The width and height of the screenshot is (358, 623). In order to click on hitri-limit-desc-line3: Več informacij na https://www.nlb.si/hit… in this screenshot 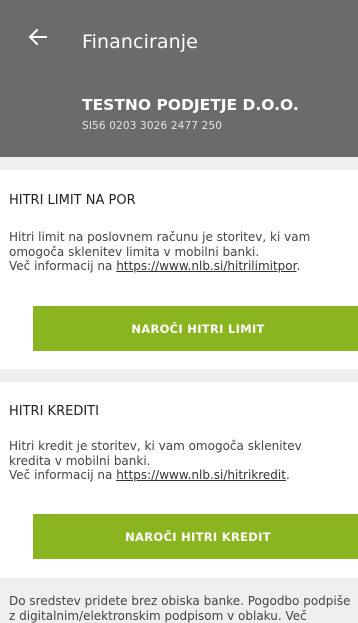, I will do `click(181, 266)`.